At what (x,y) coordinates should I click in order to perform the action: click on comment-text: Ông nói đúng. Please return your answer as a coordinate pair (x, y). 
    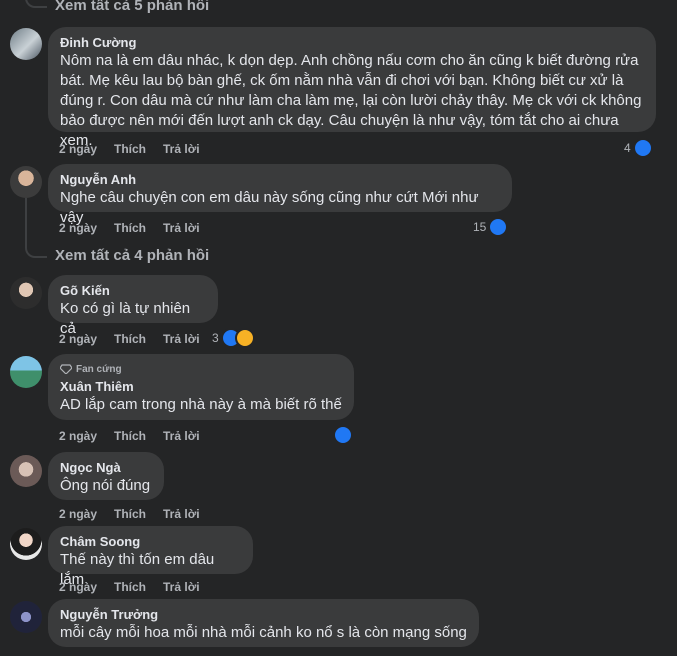
    Looking at the image, I should click on (105, 485).